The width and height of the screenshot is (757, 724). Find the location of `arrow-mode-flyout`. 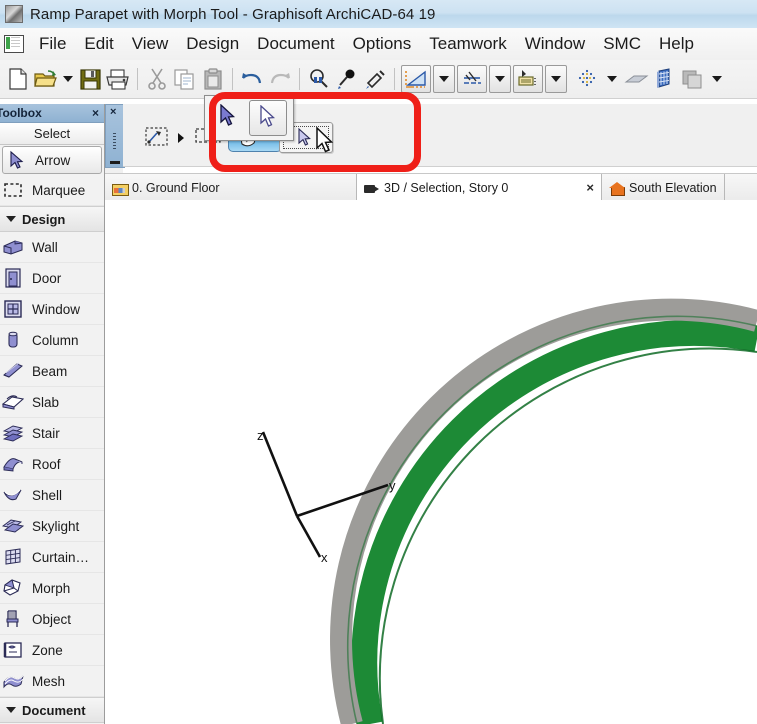

arrow-mode-flyout is located at coordinates (249, 118).